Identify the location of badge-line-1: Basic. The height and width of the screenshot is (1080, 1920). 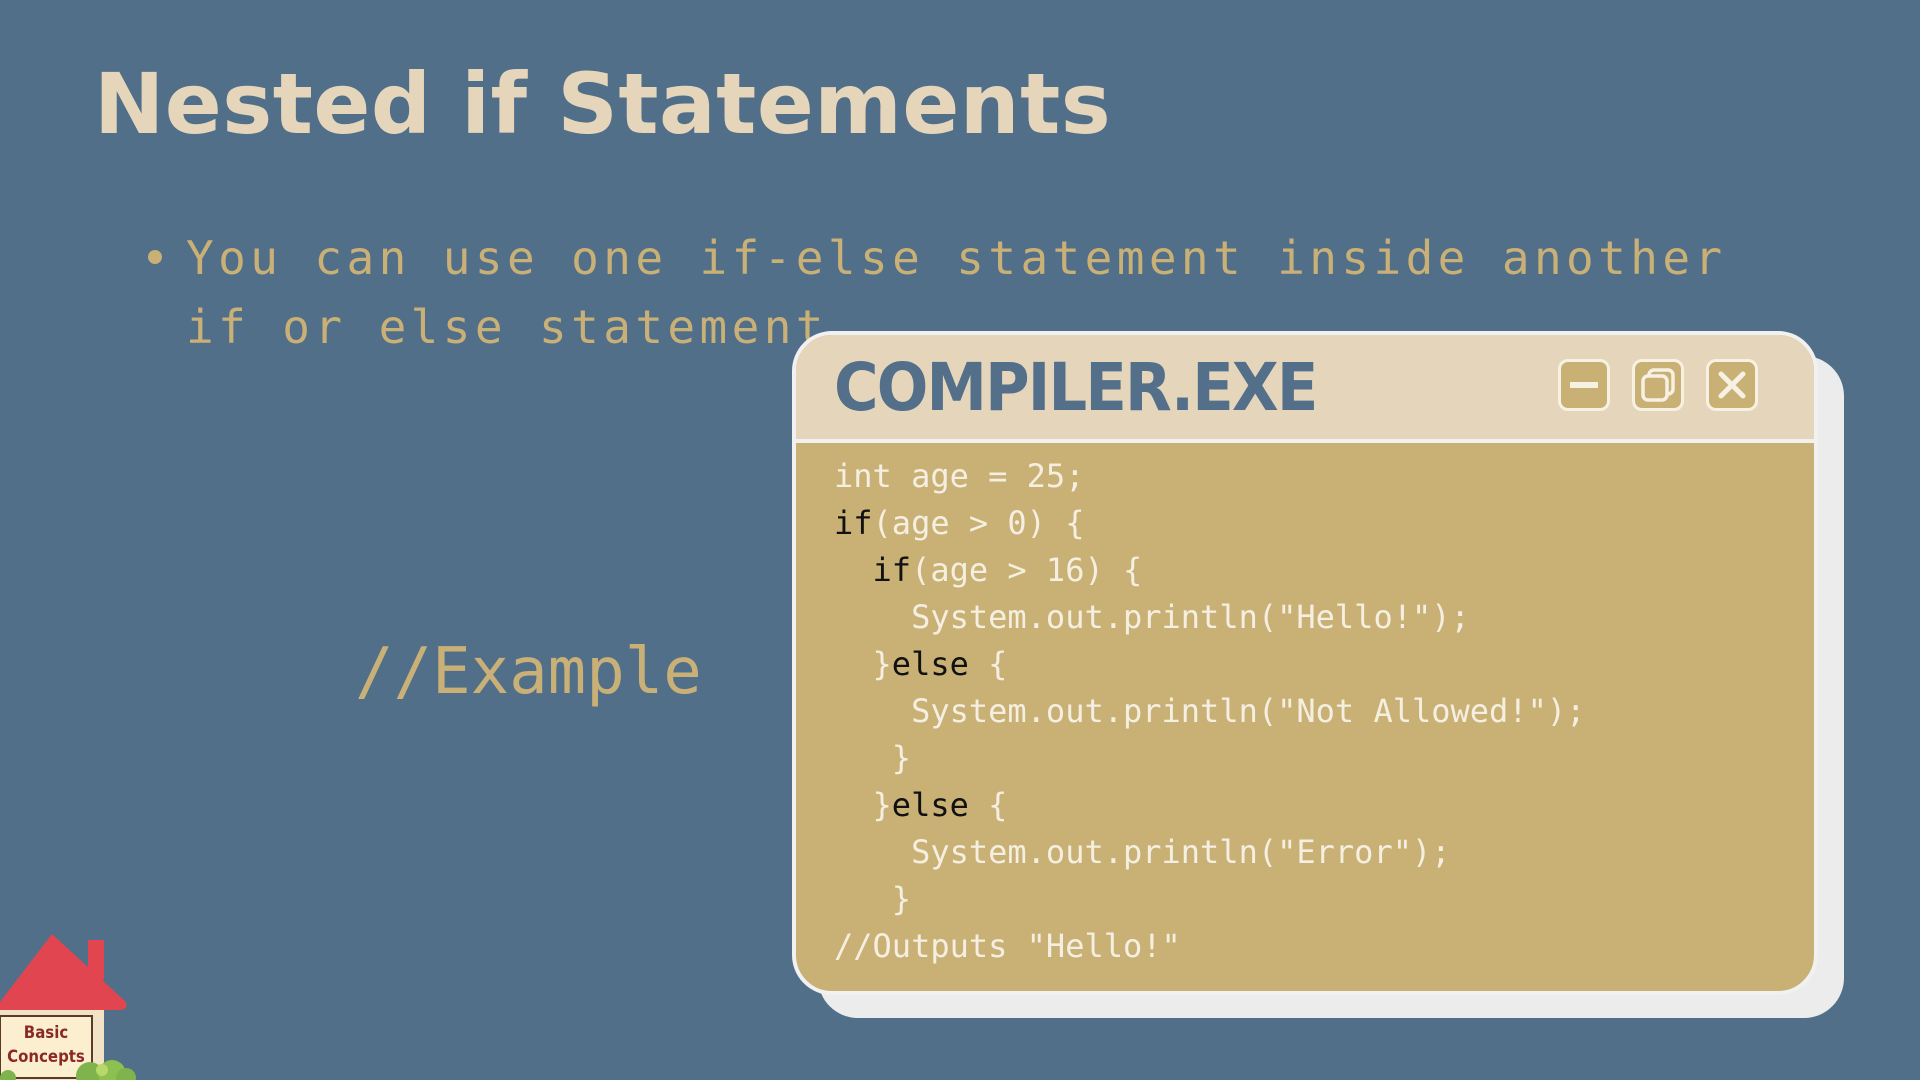
(46, 1033).